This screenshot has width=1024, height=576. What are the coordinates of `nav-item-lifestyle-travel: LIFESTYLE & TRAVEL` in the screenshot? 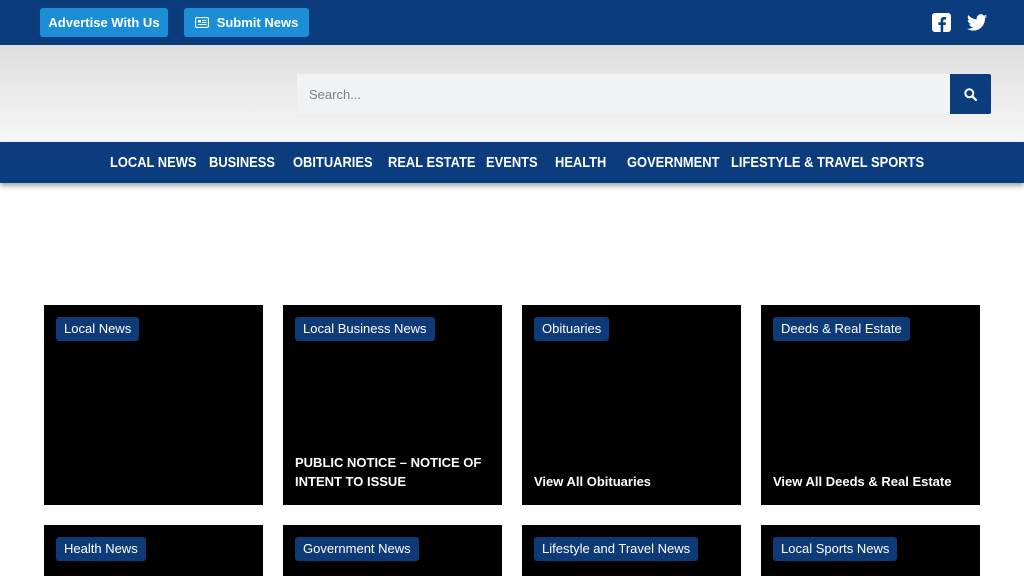 It's located at (799, 162).